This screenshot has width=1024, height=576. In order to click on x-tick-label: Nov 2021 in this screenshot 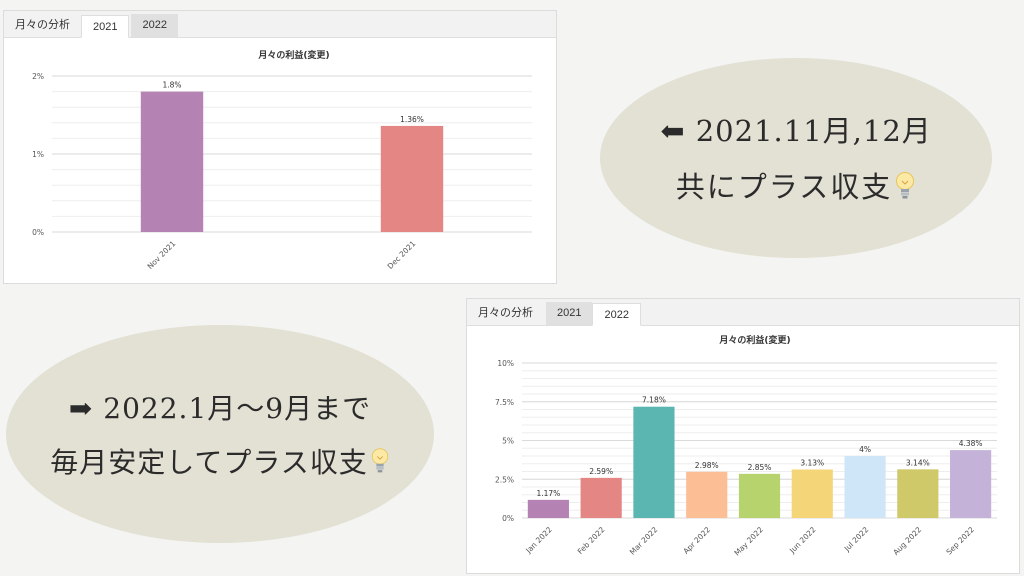, I will do `click(162, 255)`.